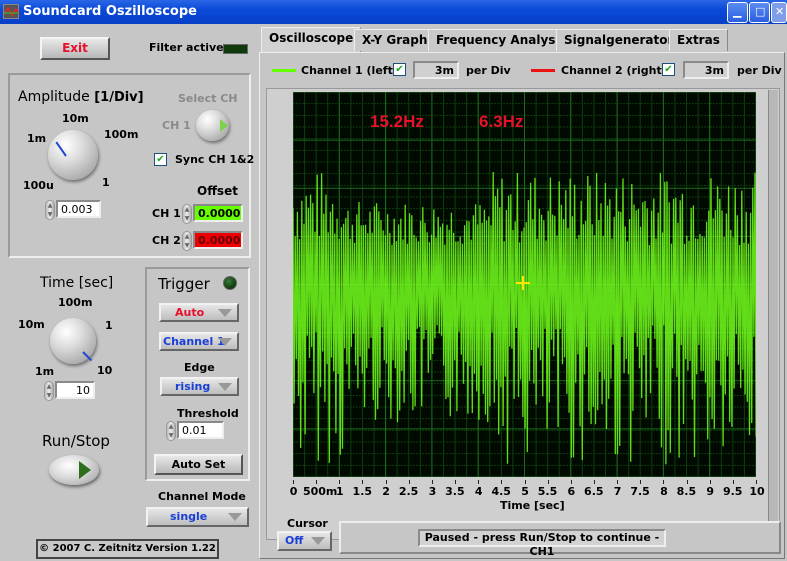  I want to click on time-scale-1: 1, so click(109, 325).